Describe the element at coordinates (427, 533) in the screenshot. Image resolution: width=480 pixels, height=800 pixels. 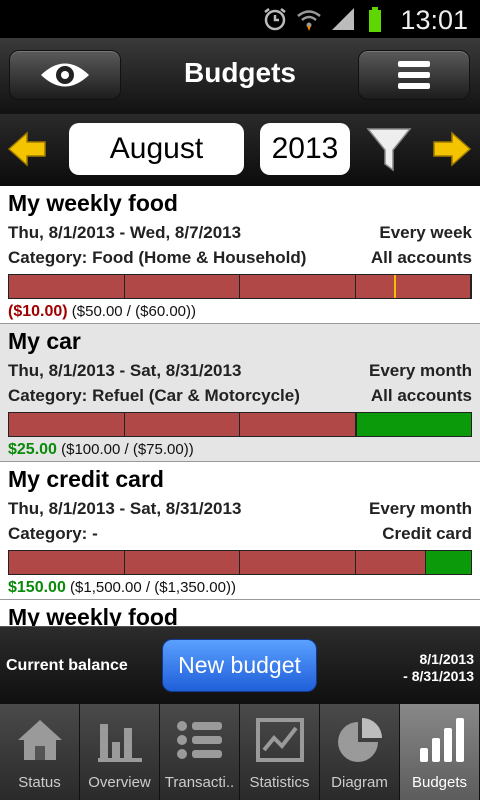
I see `budget-accounts: Credit card` at that location.